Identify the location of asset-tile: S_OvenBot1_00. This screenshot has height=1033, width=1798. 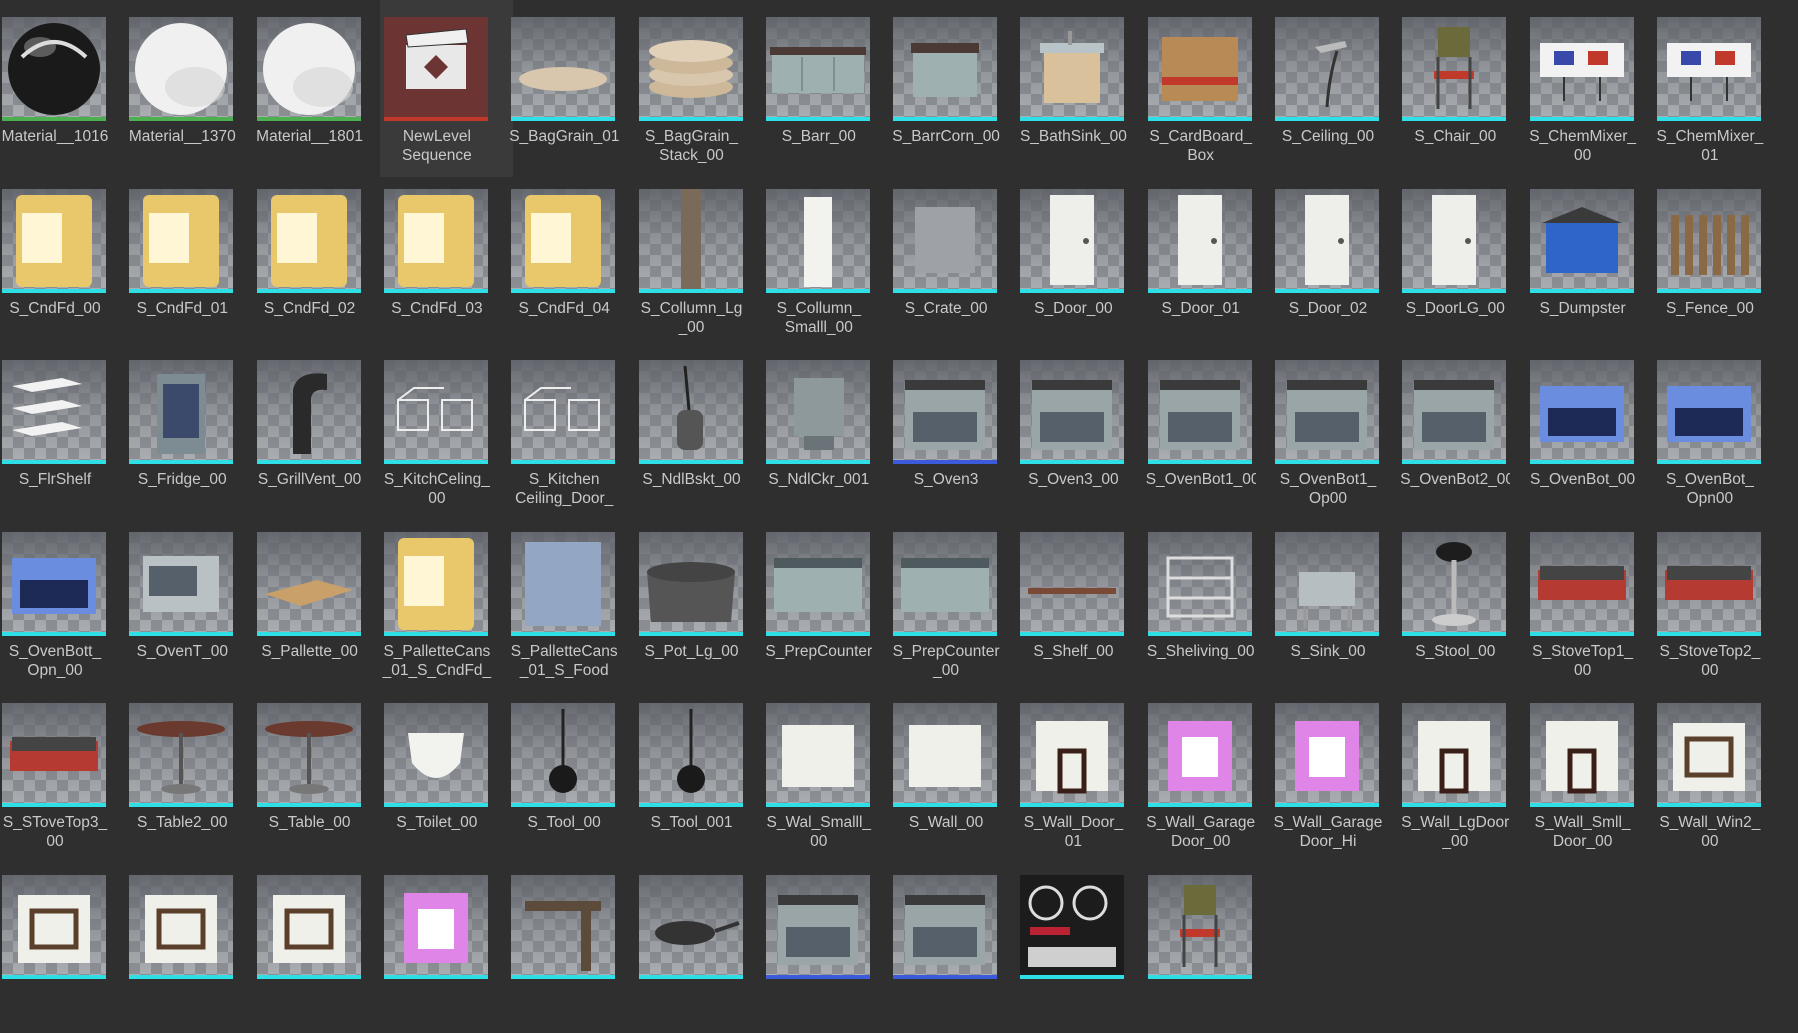
(1210, 430).